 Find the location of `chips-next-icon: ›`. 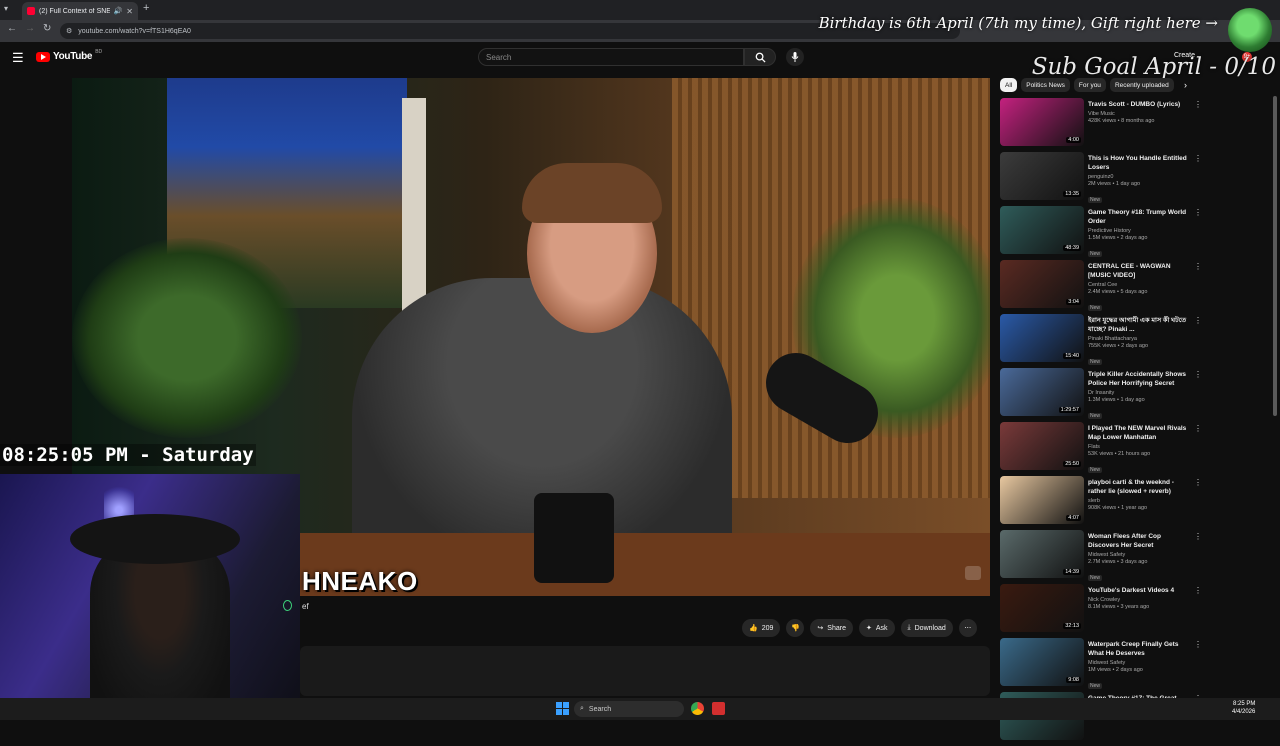

chips-next-icon: › is located at coordinates (1185, 85).